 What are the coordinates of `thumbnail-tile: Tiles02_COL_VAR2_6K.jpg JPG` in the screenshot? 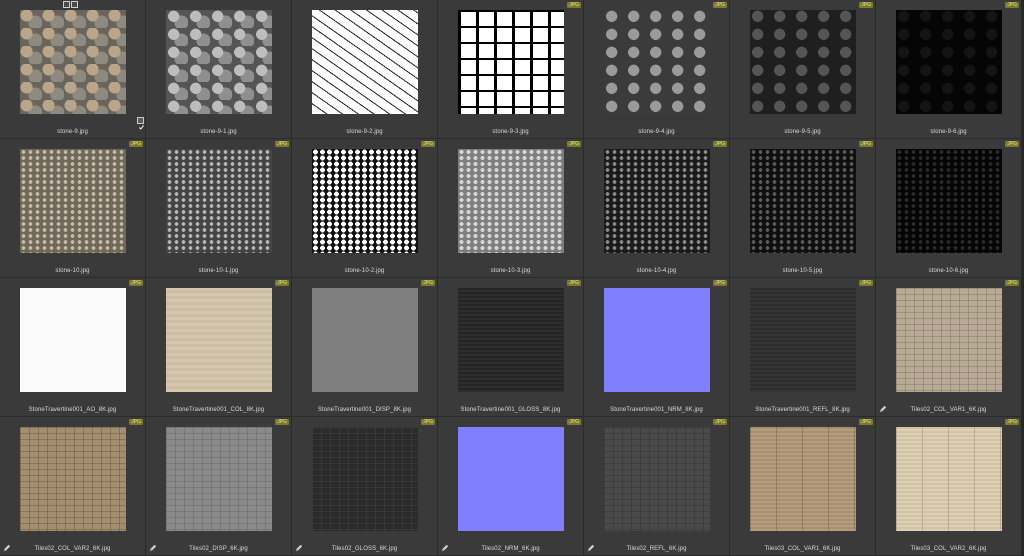 It's located at (73, 486).